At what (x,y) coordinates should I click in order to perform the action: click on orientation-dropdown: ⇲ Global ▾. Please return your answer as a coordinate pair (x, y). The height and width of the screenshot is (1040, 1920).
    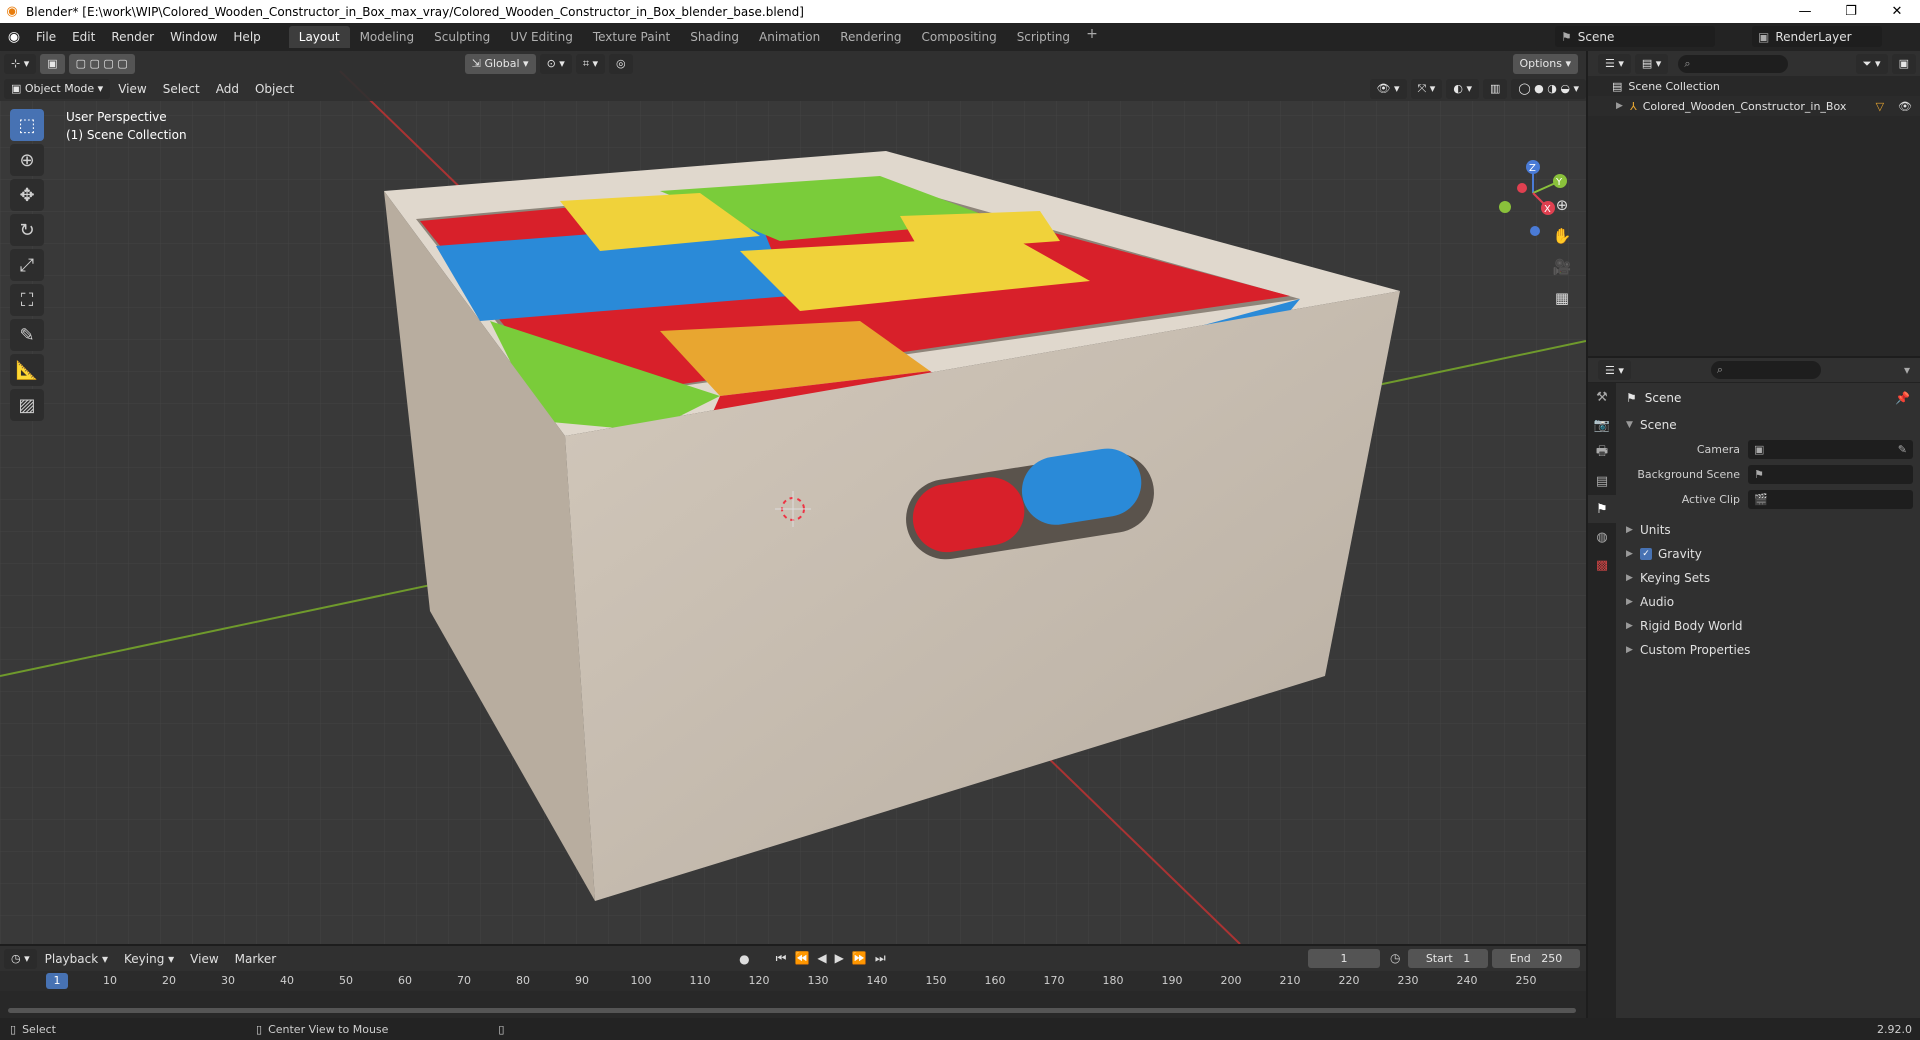
    Looking at the image, I should click on (500, 63).